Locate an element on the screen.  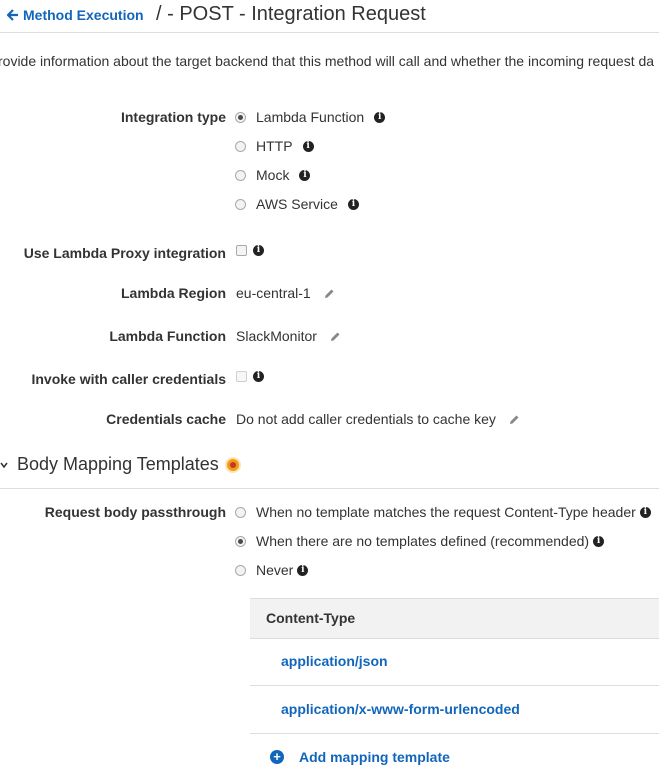
back-to-method-execution-link: Method Execution is located at coordinates (75, 15).